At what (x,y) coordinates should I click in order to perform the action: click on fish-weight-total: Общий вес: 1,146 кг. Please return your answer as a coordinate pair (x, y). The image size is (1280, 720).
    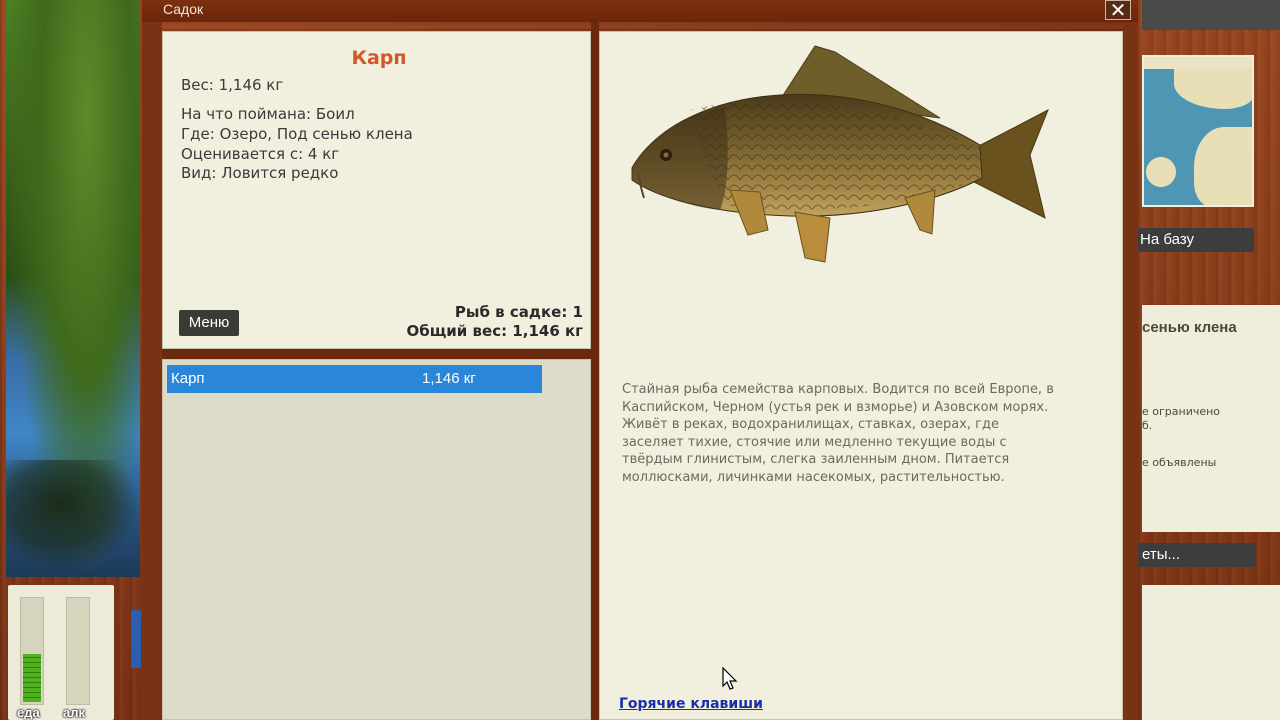
    Looking at the image, I should click on (494, 331).